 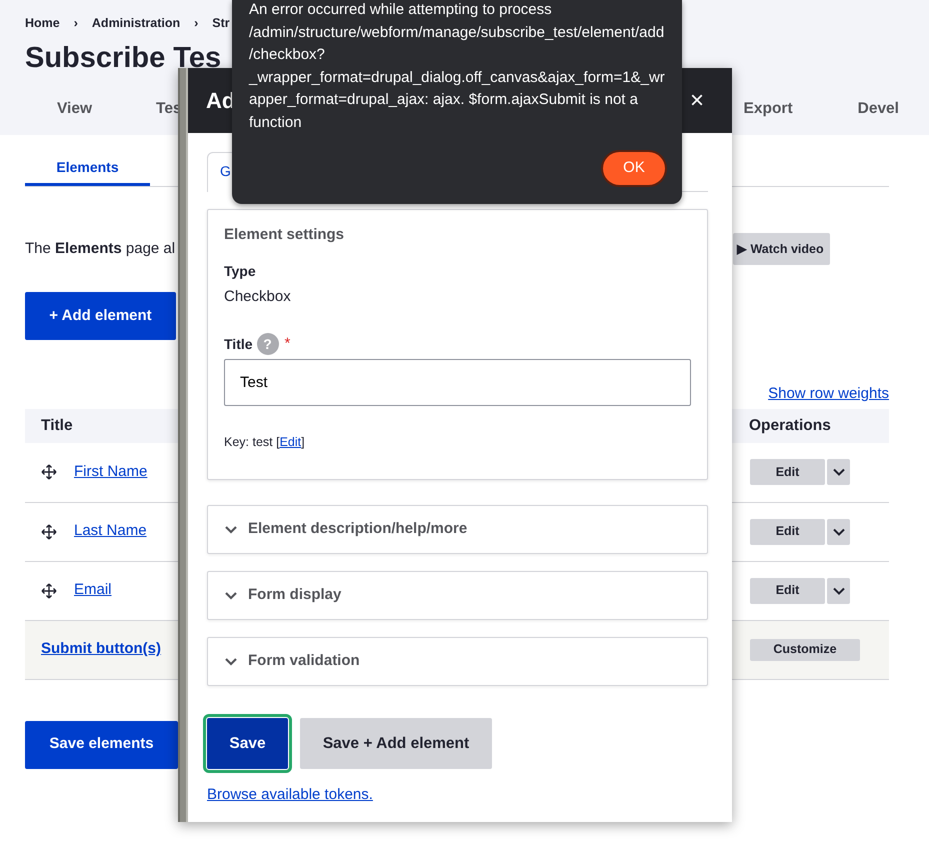 I want to click on breadcrumb-link: Administration, so click(x=136, y=23).